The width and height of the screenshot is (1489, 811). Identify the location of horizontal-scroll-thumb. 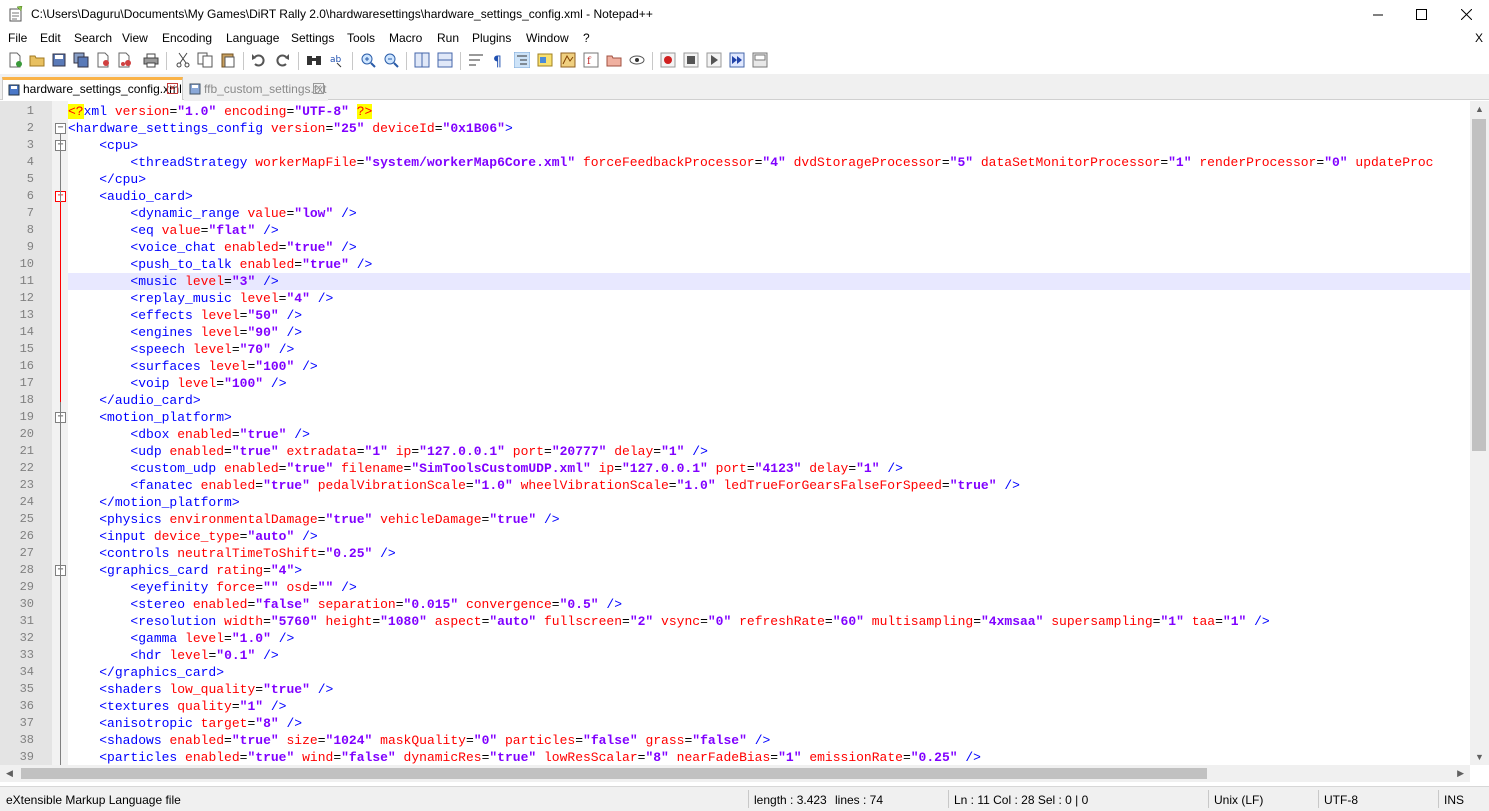
(614, 773).